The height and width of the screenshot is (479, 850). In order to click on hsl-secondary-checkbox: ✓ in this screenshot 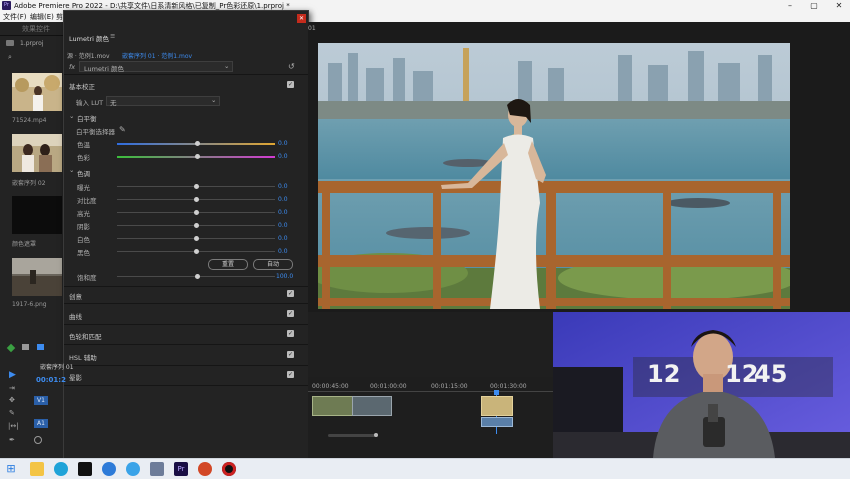, I will do `click(290, 354)`.